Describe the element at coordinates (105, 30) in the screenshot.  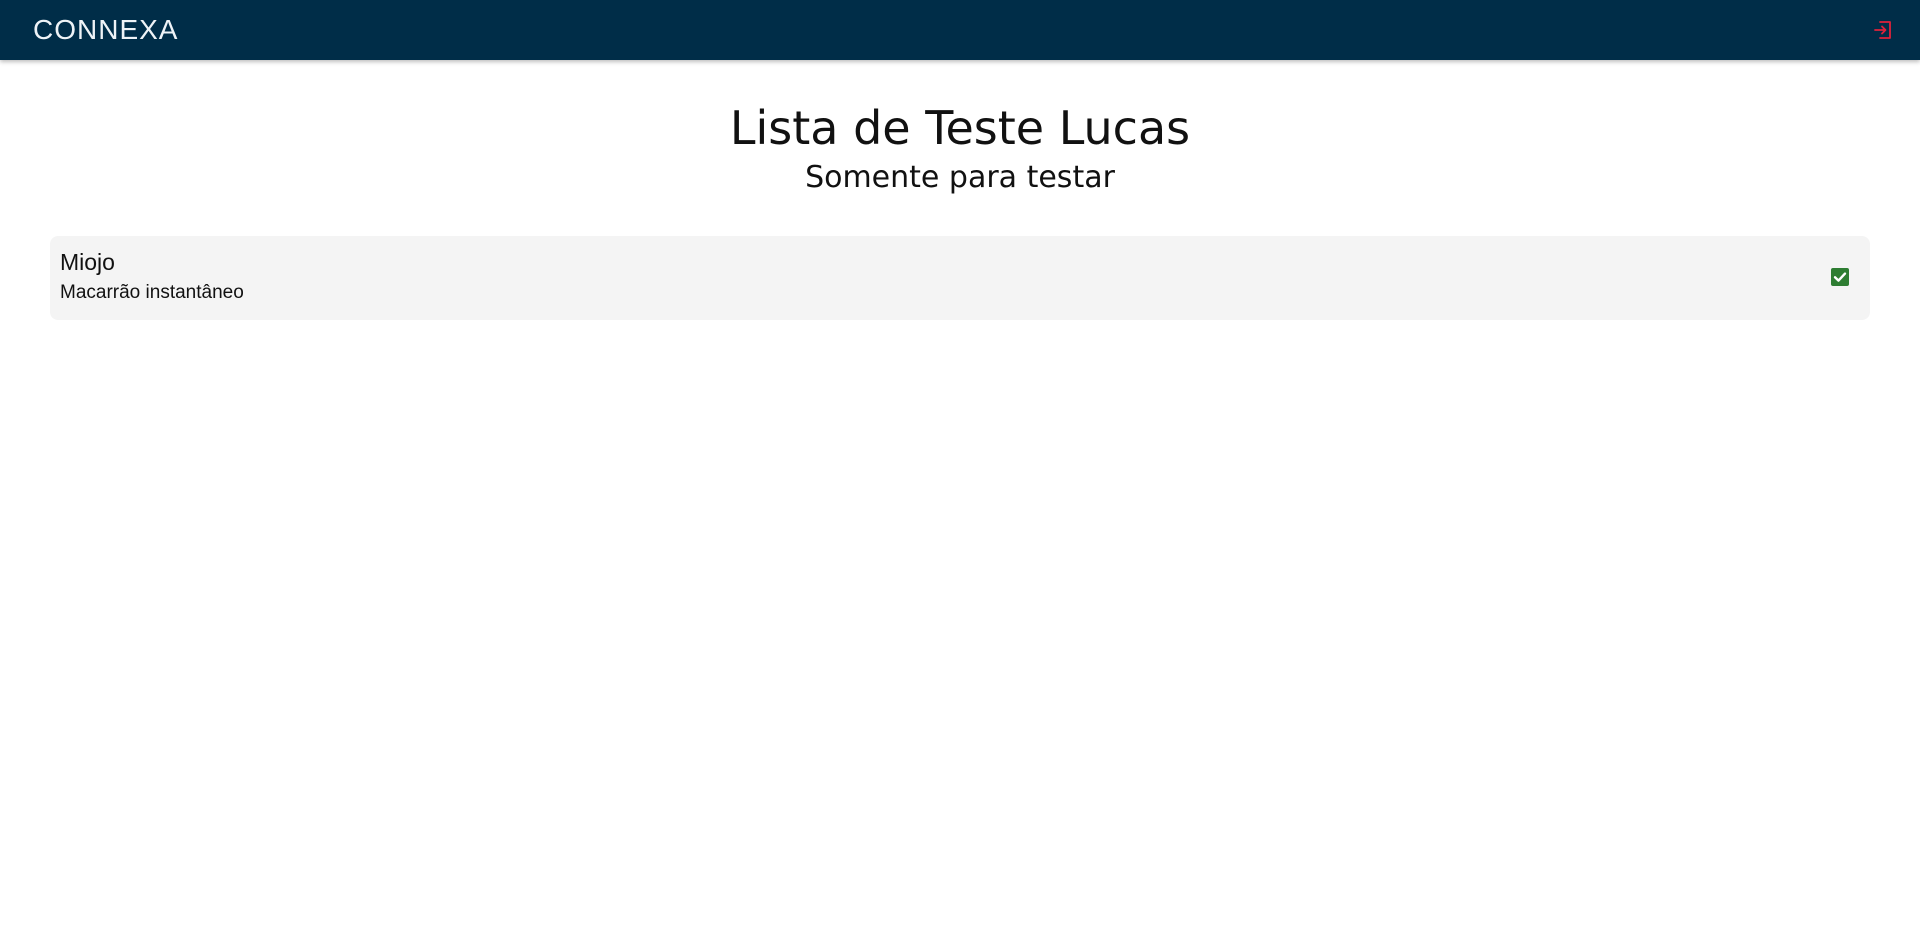
I see `connexa-logo: CONNEXA` at that location.